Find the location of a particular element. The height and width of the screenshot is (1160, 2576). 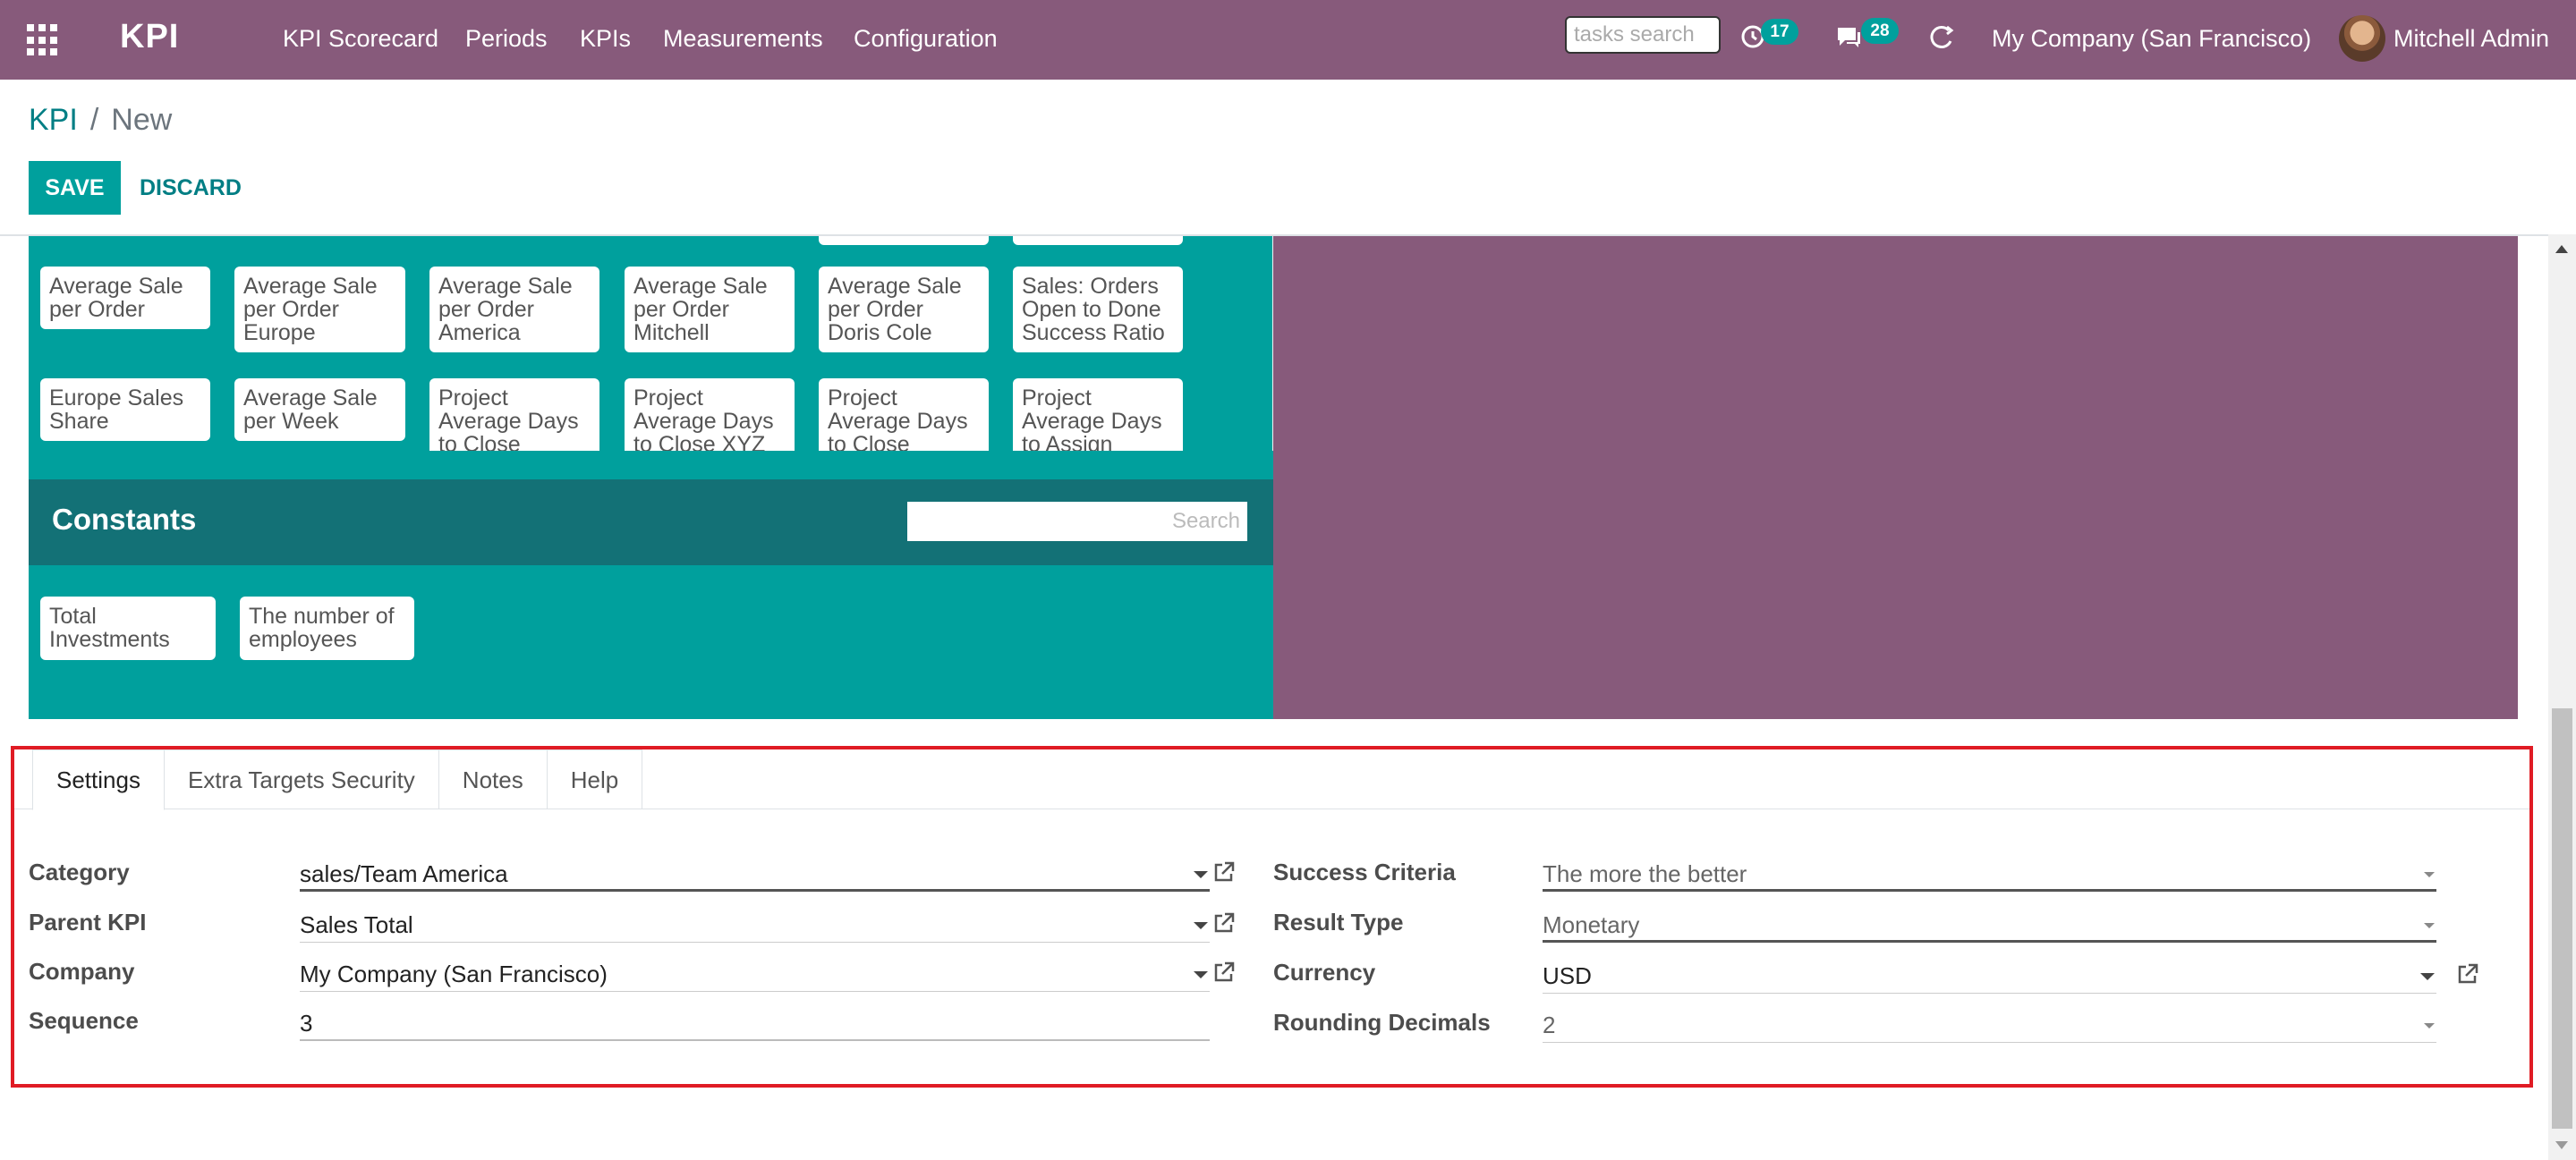

category-label: Category is located at coordinates (79, 872).